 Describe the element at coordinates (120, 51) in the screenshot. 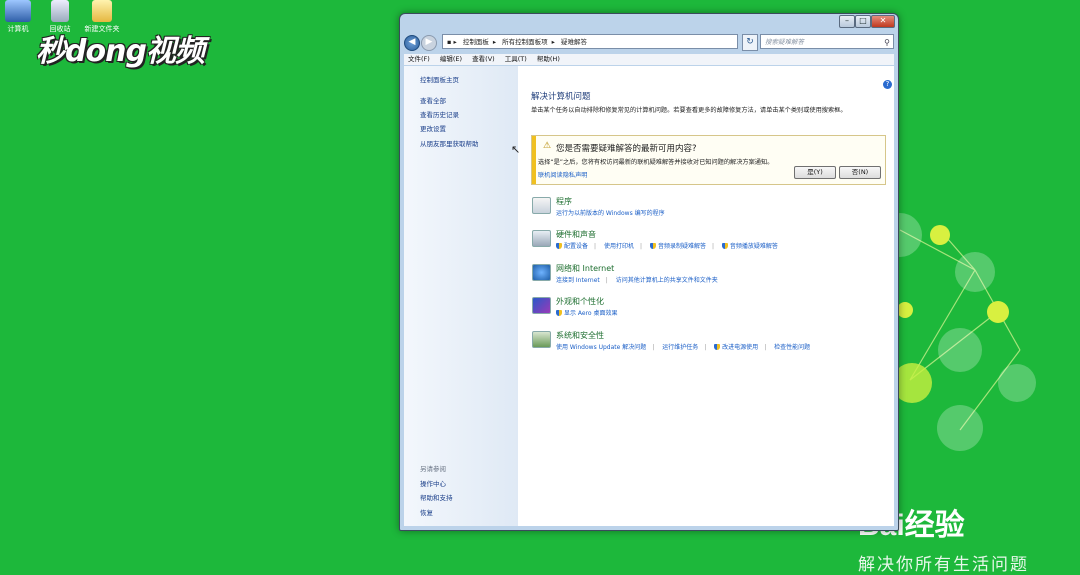

I see `video-watermark: 秒dong视频` at that location.